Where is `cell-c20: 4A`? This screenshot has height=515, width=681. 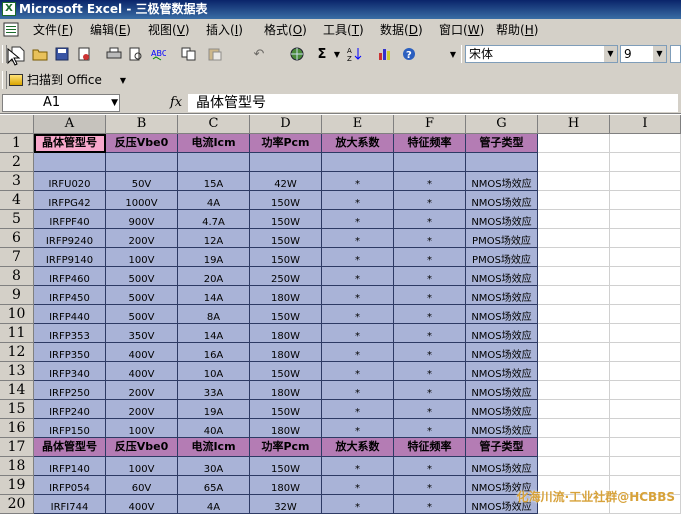 cell-c20: 4A is located at coordinates (214, 504).